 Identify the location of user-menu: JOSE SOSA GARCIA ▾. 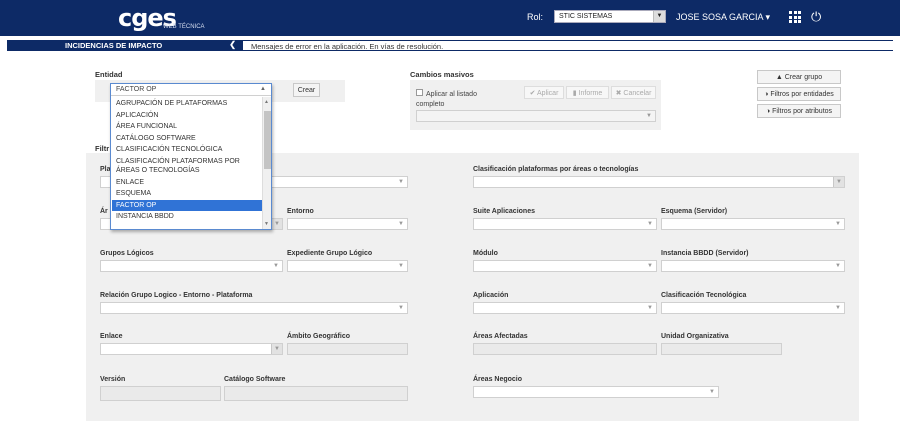
(723, 17).